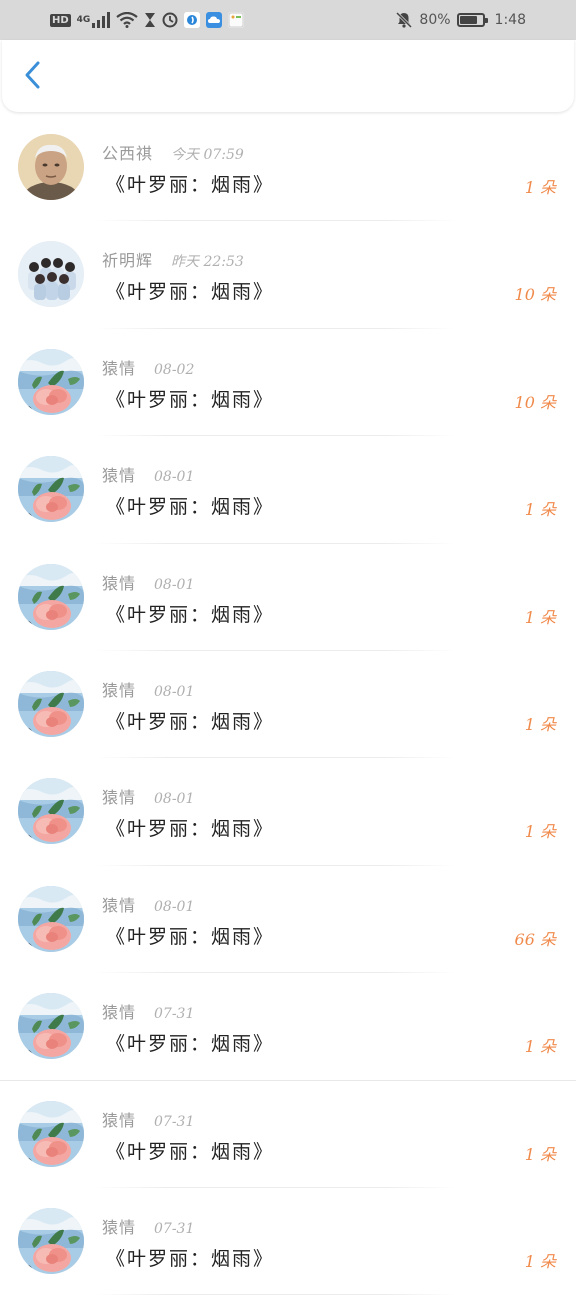 The height and width of the screenshot is (1295, 576). I want to click on list-item: 猿情 08-01 《叶罗丽：烟雨》 66 朵, so click(288, 920).